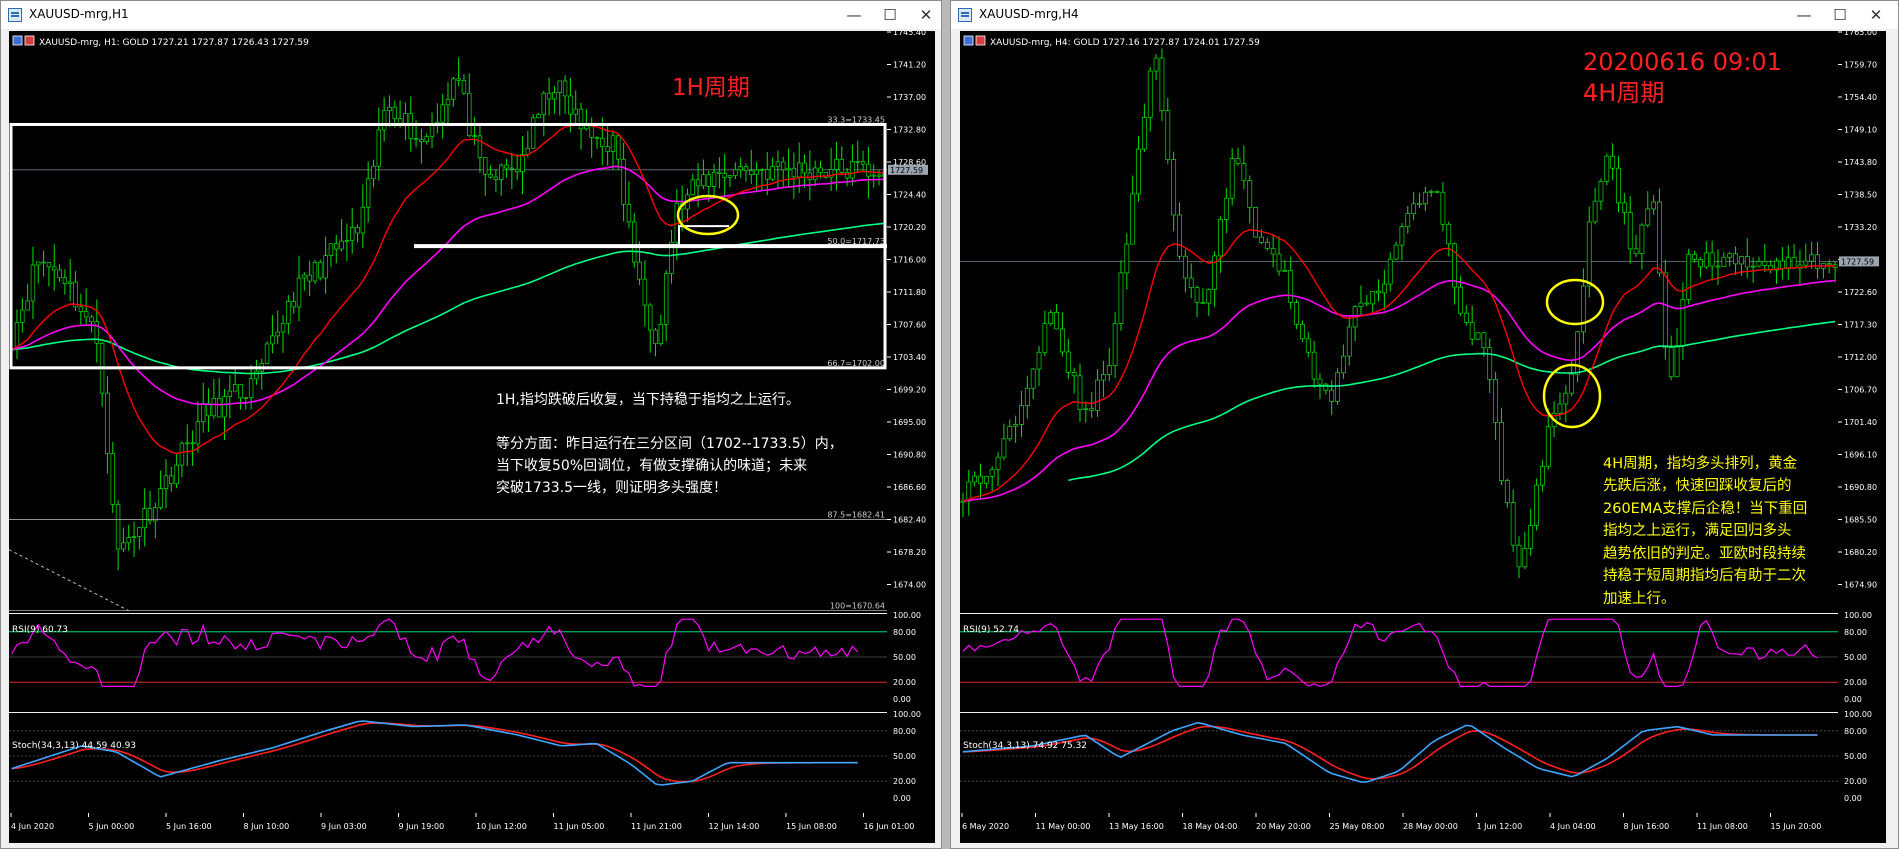 The height and width of the screenshot is (849, 1899). I want to click on title-bar: XAUUSD-mrg,H4 — ☐ ✕, so click(1424, 15).